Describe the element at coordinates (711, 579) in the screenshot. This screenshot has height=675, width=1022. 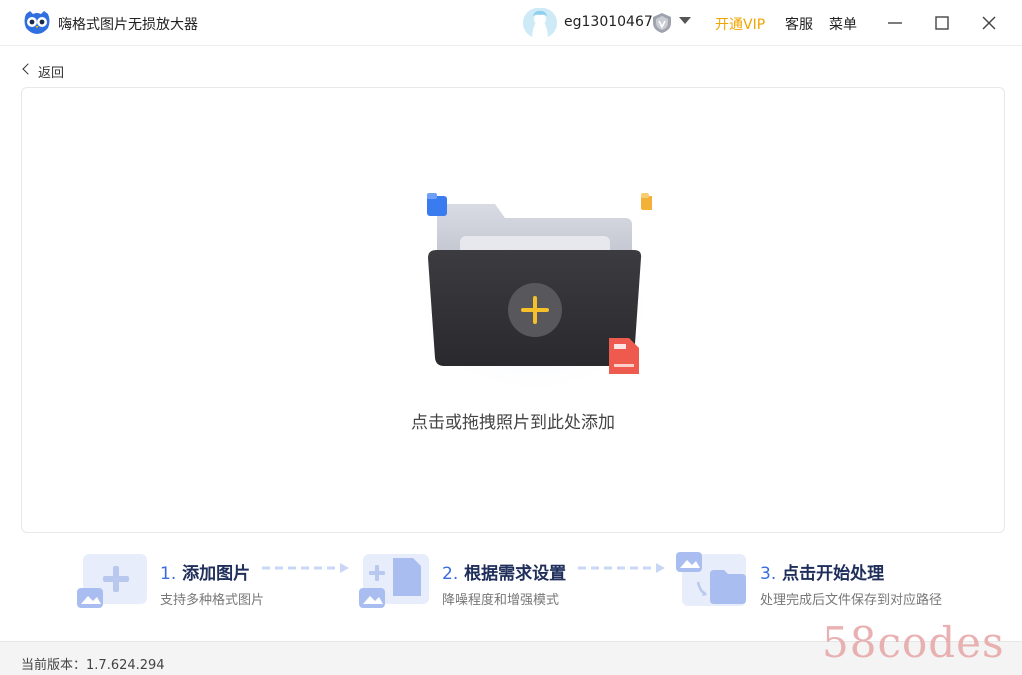
I see `process-step-icon` at that location.